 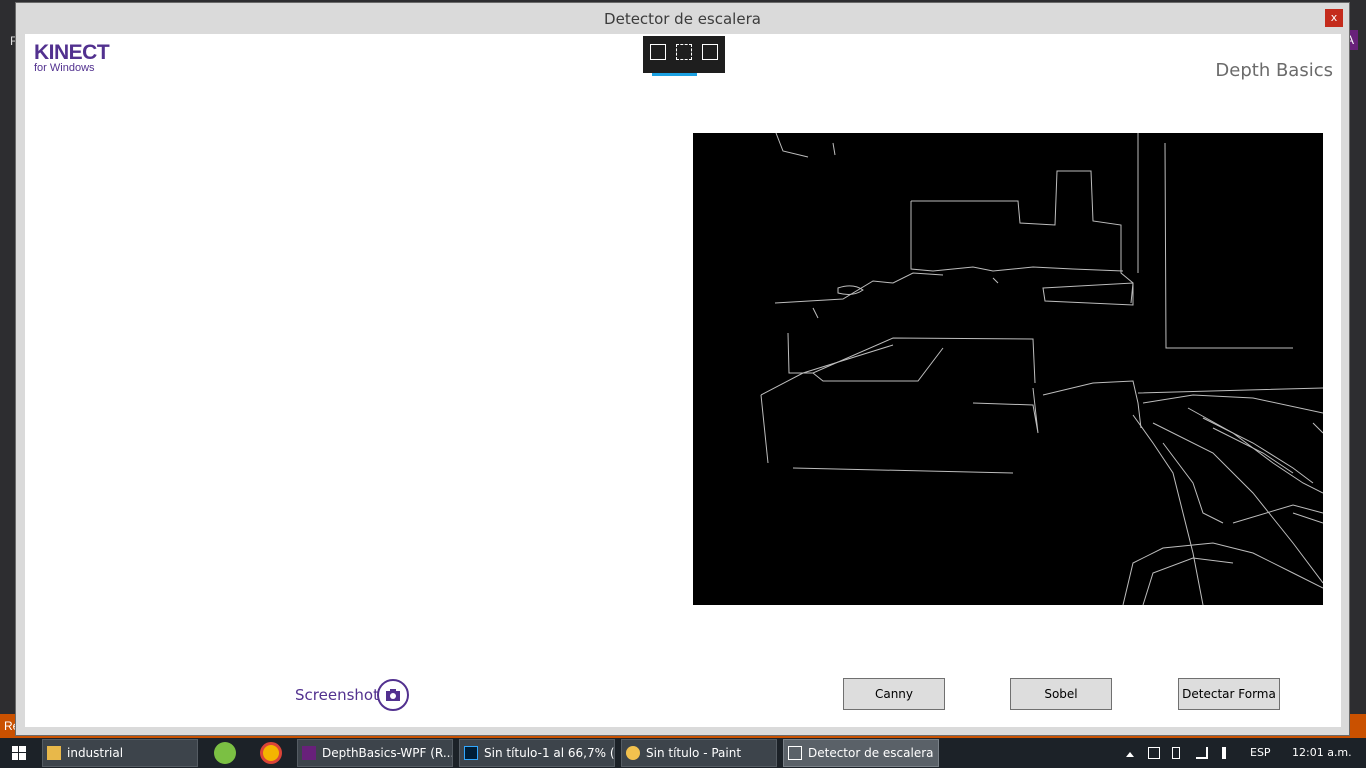 What do you see at coordinates (710, 52) in the screenshot?
I see `display-layout-adorners-icon` at bounding box center [710, 52].